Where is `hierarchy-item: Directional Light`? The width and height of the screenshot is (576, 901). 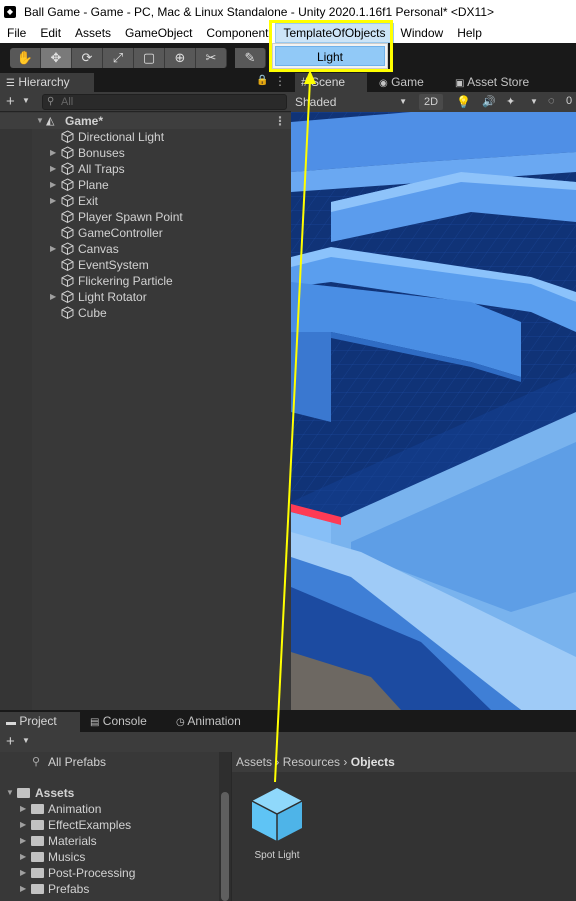 hierarchy-item: Directional Light is located at coordinates (145, 137).